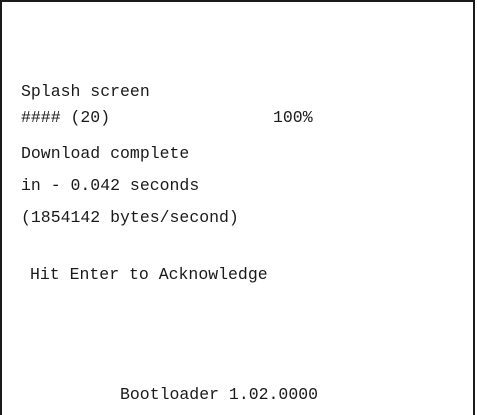 The image size is (477, 415). I want to click on acknowledge-prompt: Hit Enter to Acknowledge, so click(149, 275).